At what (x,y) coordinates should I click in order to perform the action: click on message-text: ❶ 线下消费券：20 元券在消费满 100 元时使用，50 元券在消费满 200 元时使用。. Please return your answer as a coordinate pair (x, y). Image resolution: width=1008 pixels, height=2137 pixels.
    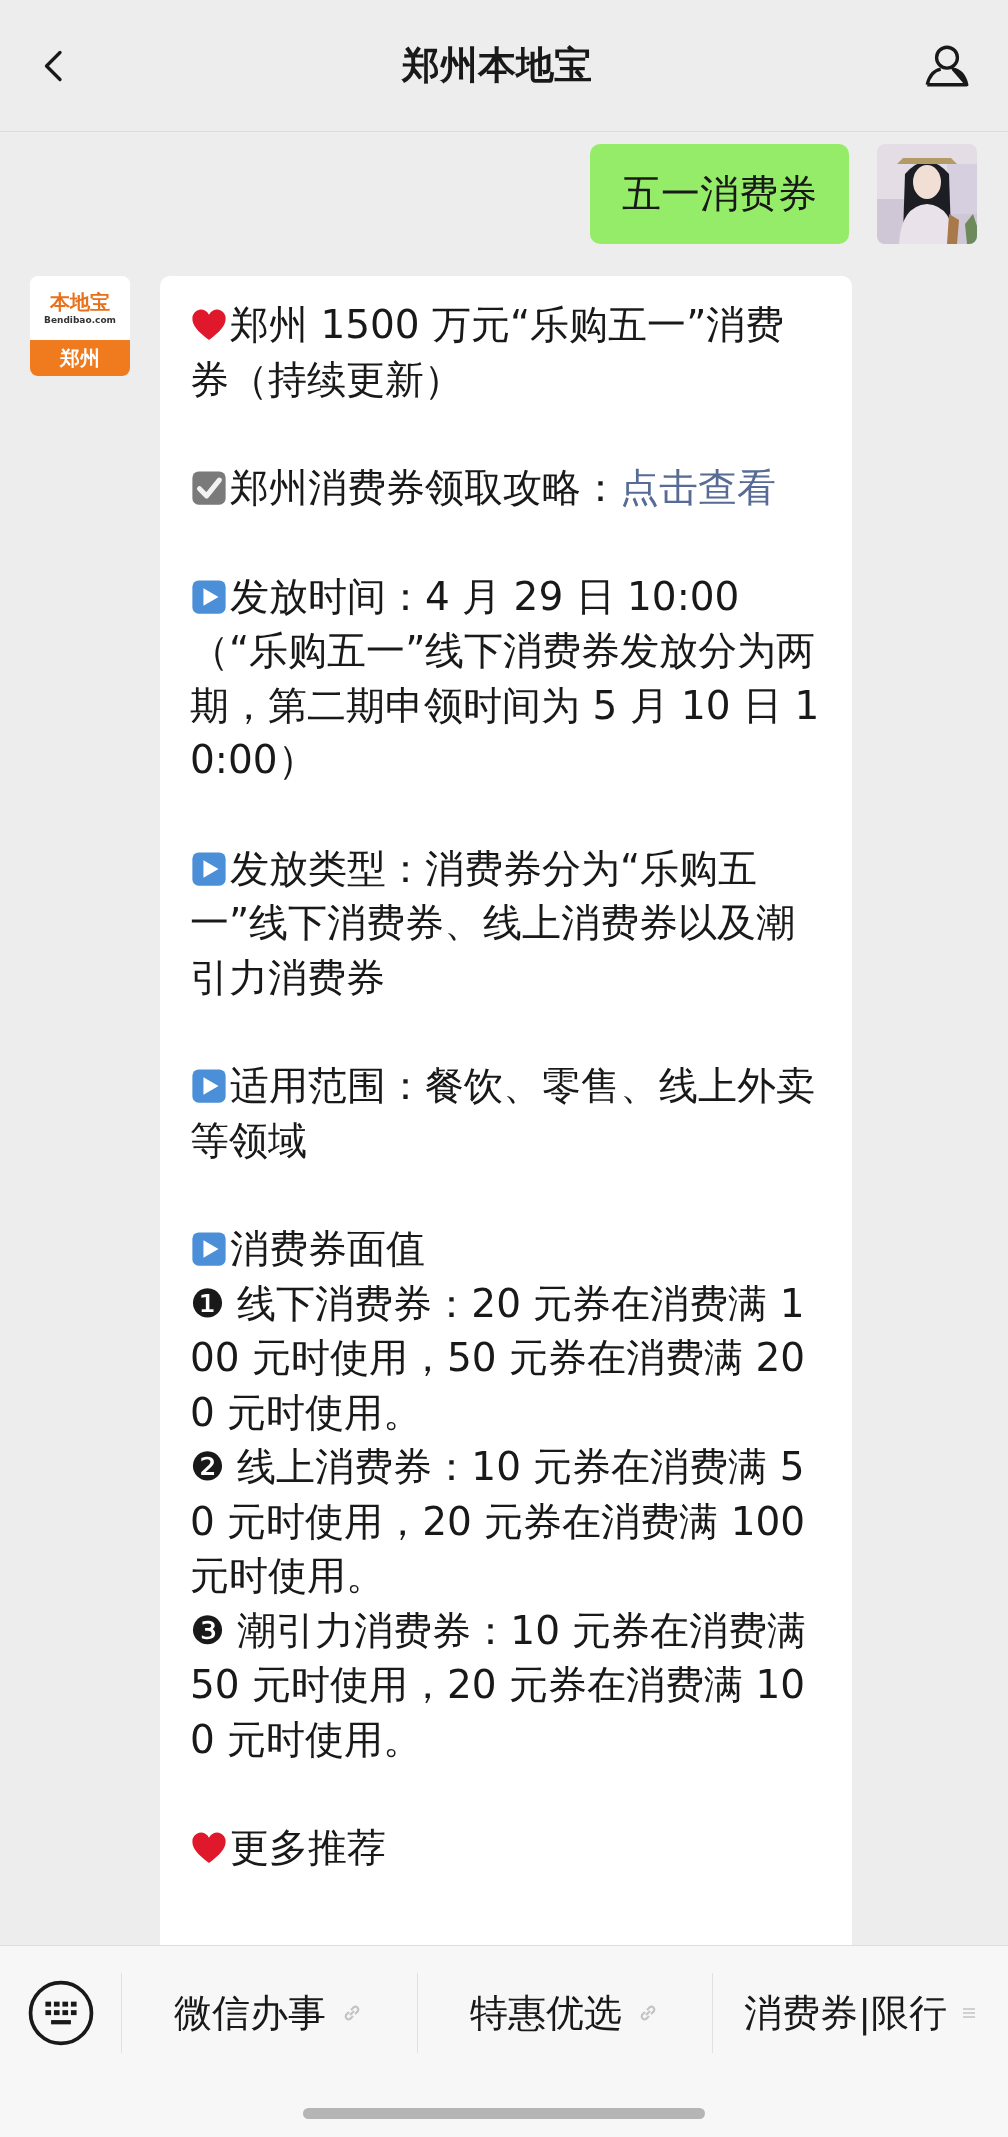
    Looking at the image, I should click on (498, 1358).